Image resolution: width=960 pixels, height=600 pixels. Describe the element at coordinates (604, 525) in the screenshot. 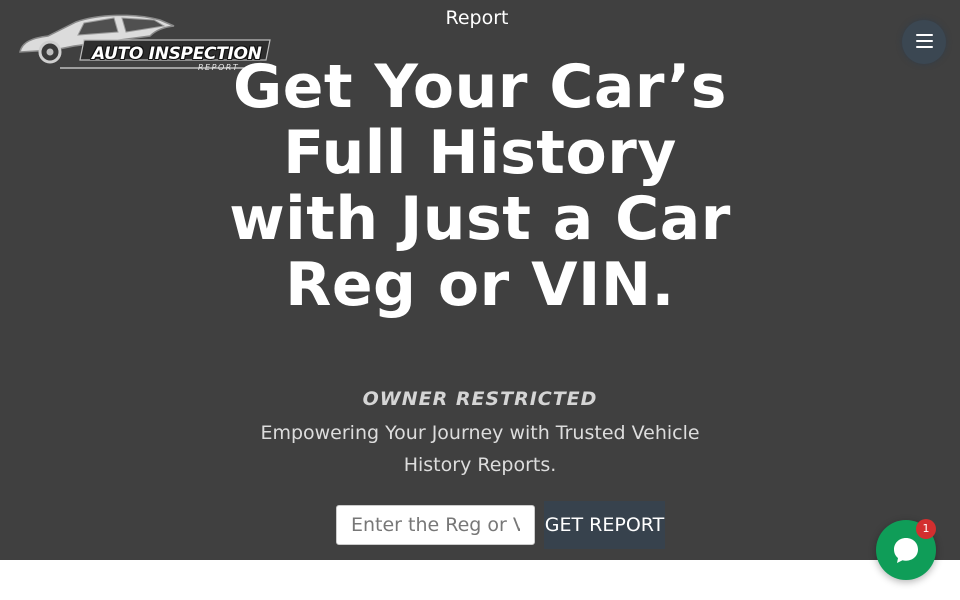

I see `get-report-button: GET REPORT` at that location.